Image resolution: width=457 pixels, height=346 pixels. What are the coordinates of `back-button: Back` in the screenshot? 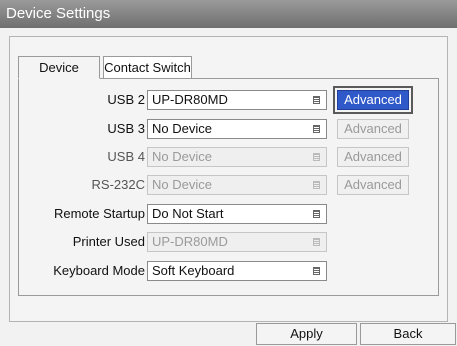 It's located at (408, 334).